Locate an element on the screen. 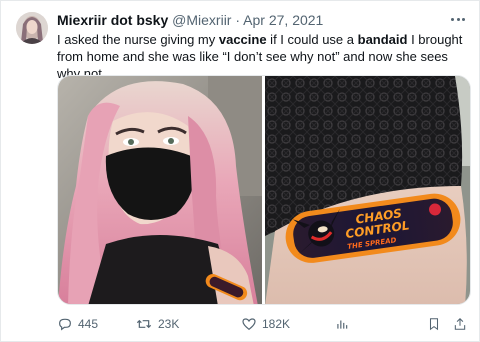 The image size is (480, 342). reply-button: 445 is located at coordinates (77, 324).